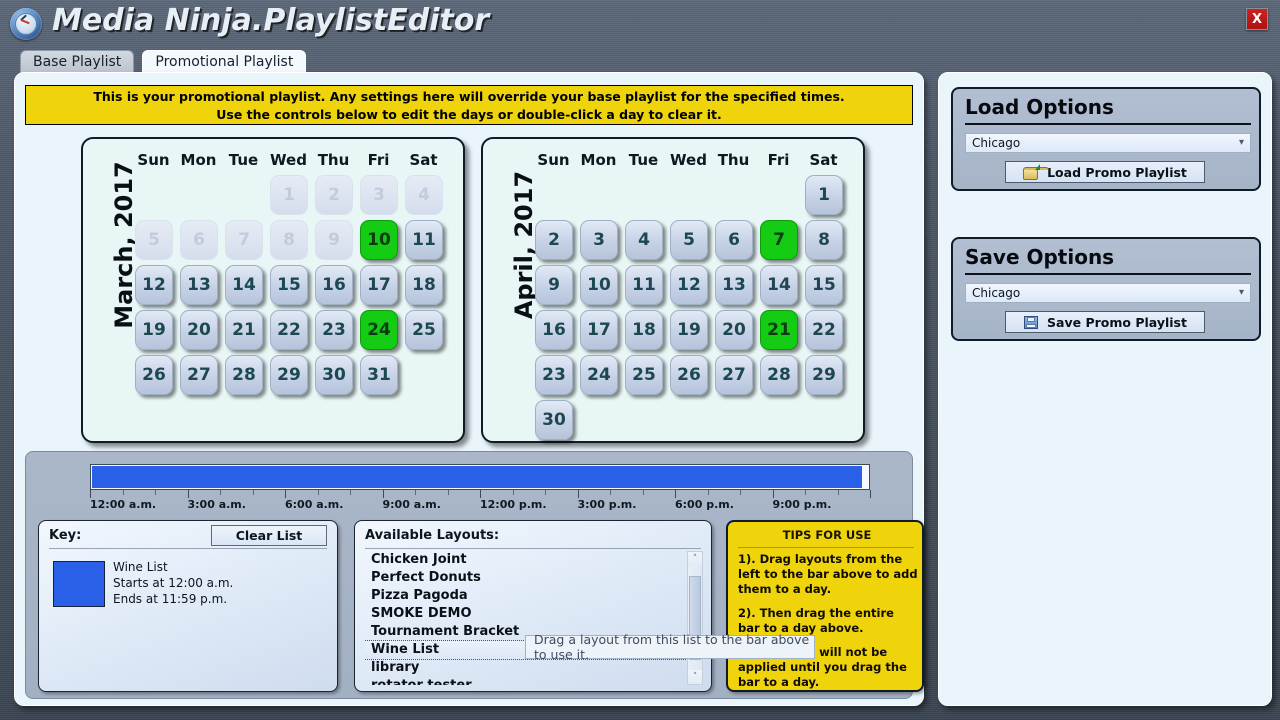 The height and width of the screenshot is (720, 1280). I want to click on calendar-day-cell: 27, so click(733, 375).